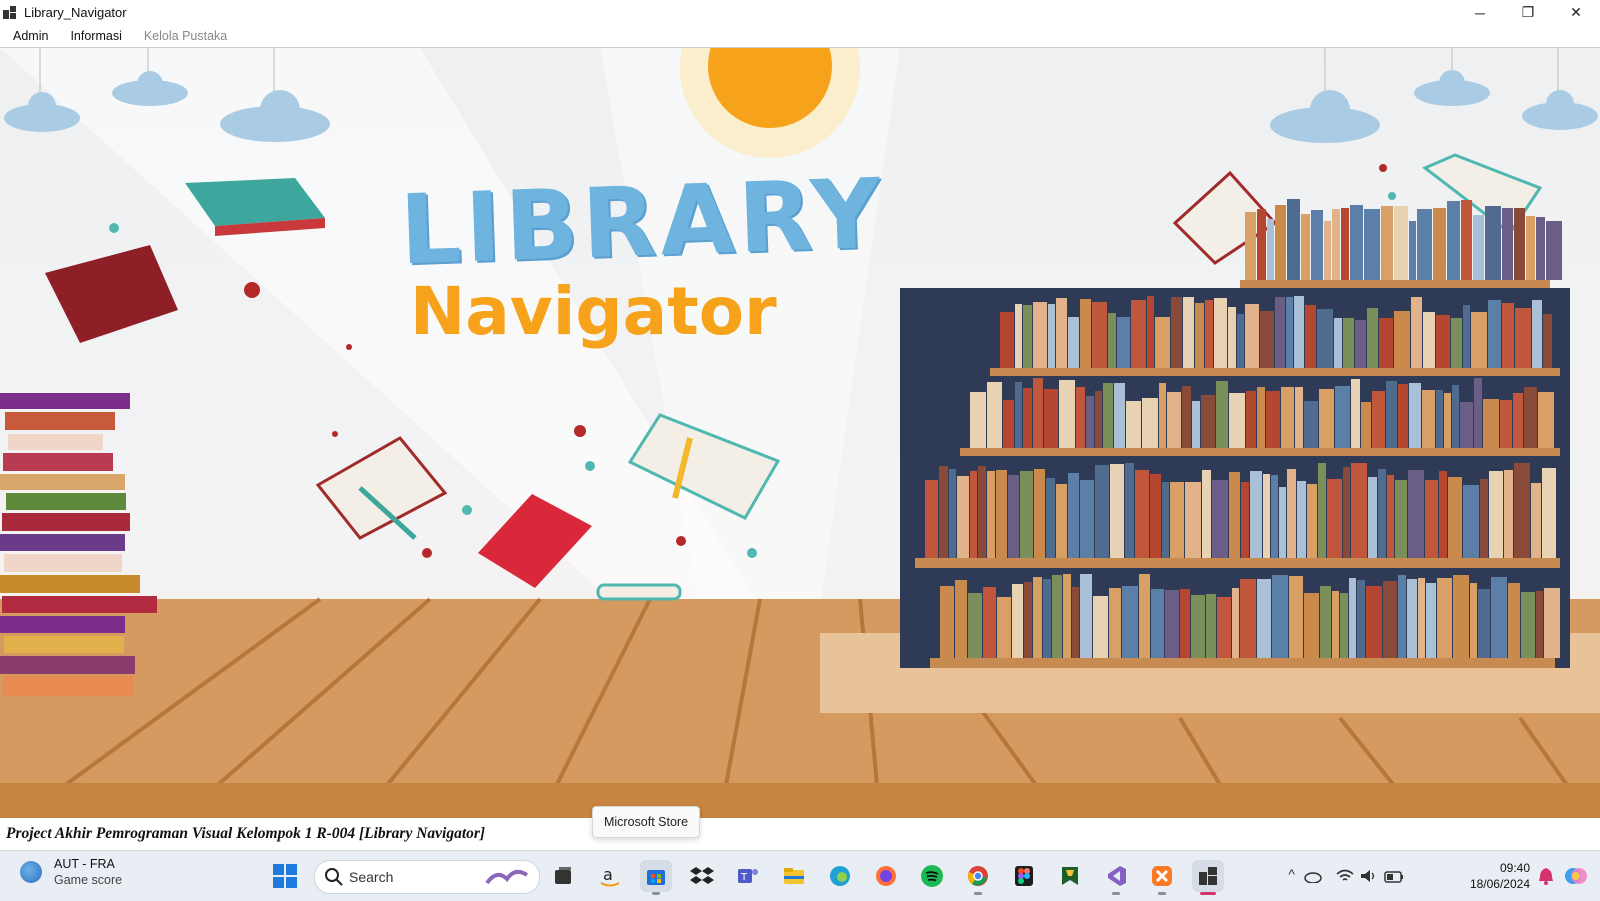  I want to click on close-button: ✕, so click(1576, 12).